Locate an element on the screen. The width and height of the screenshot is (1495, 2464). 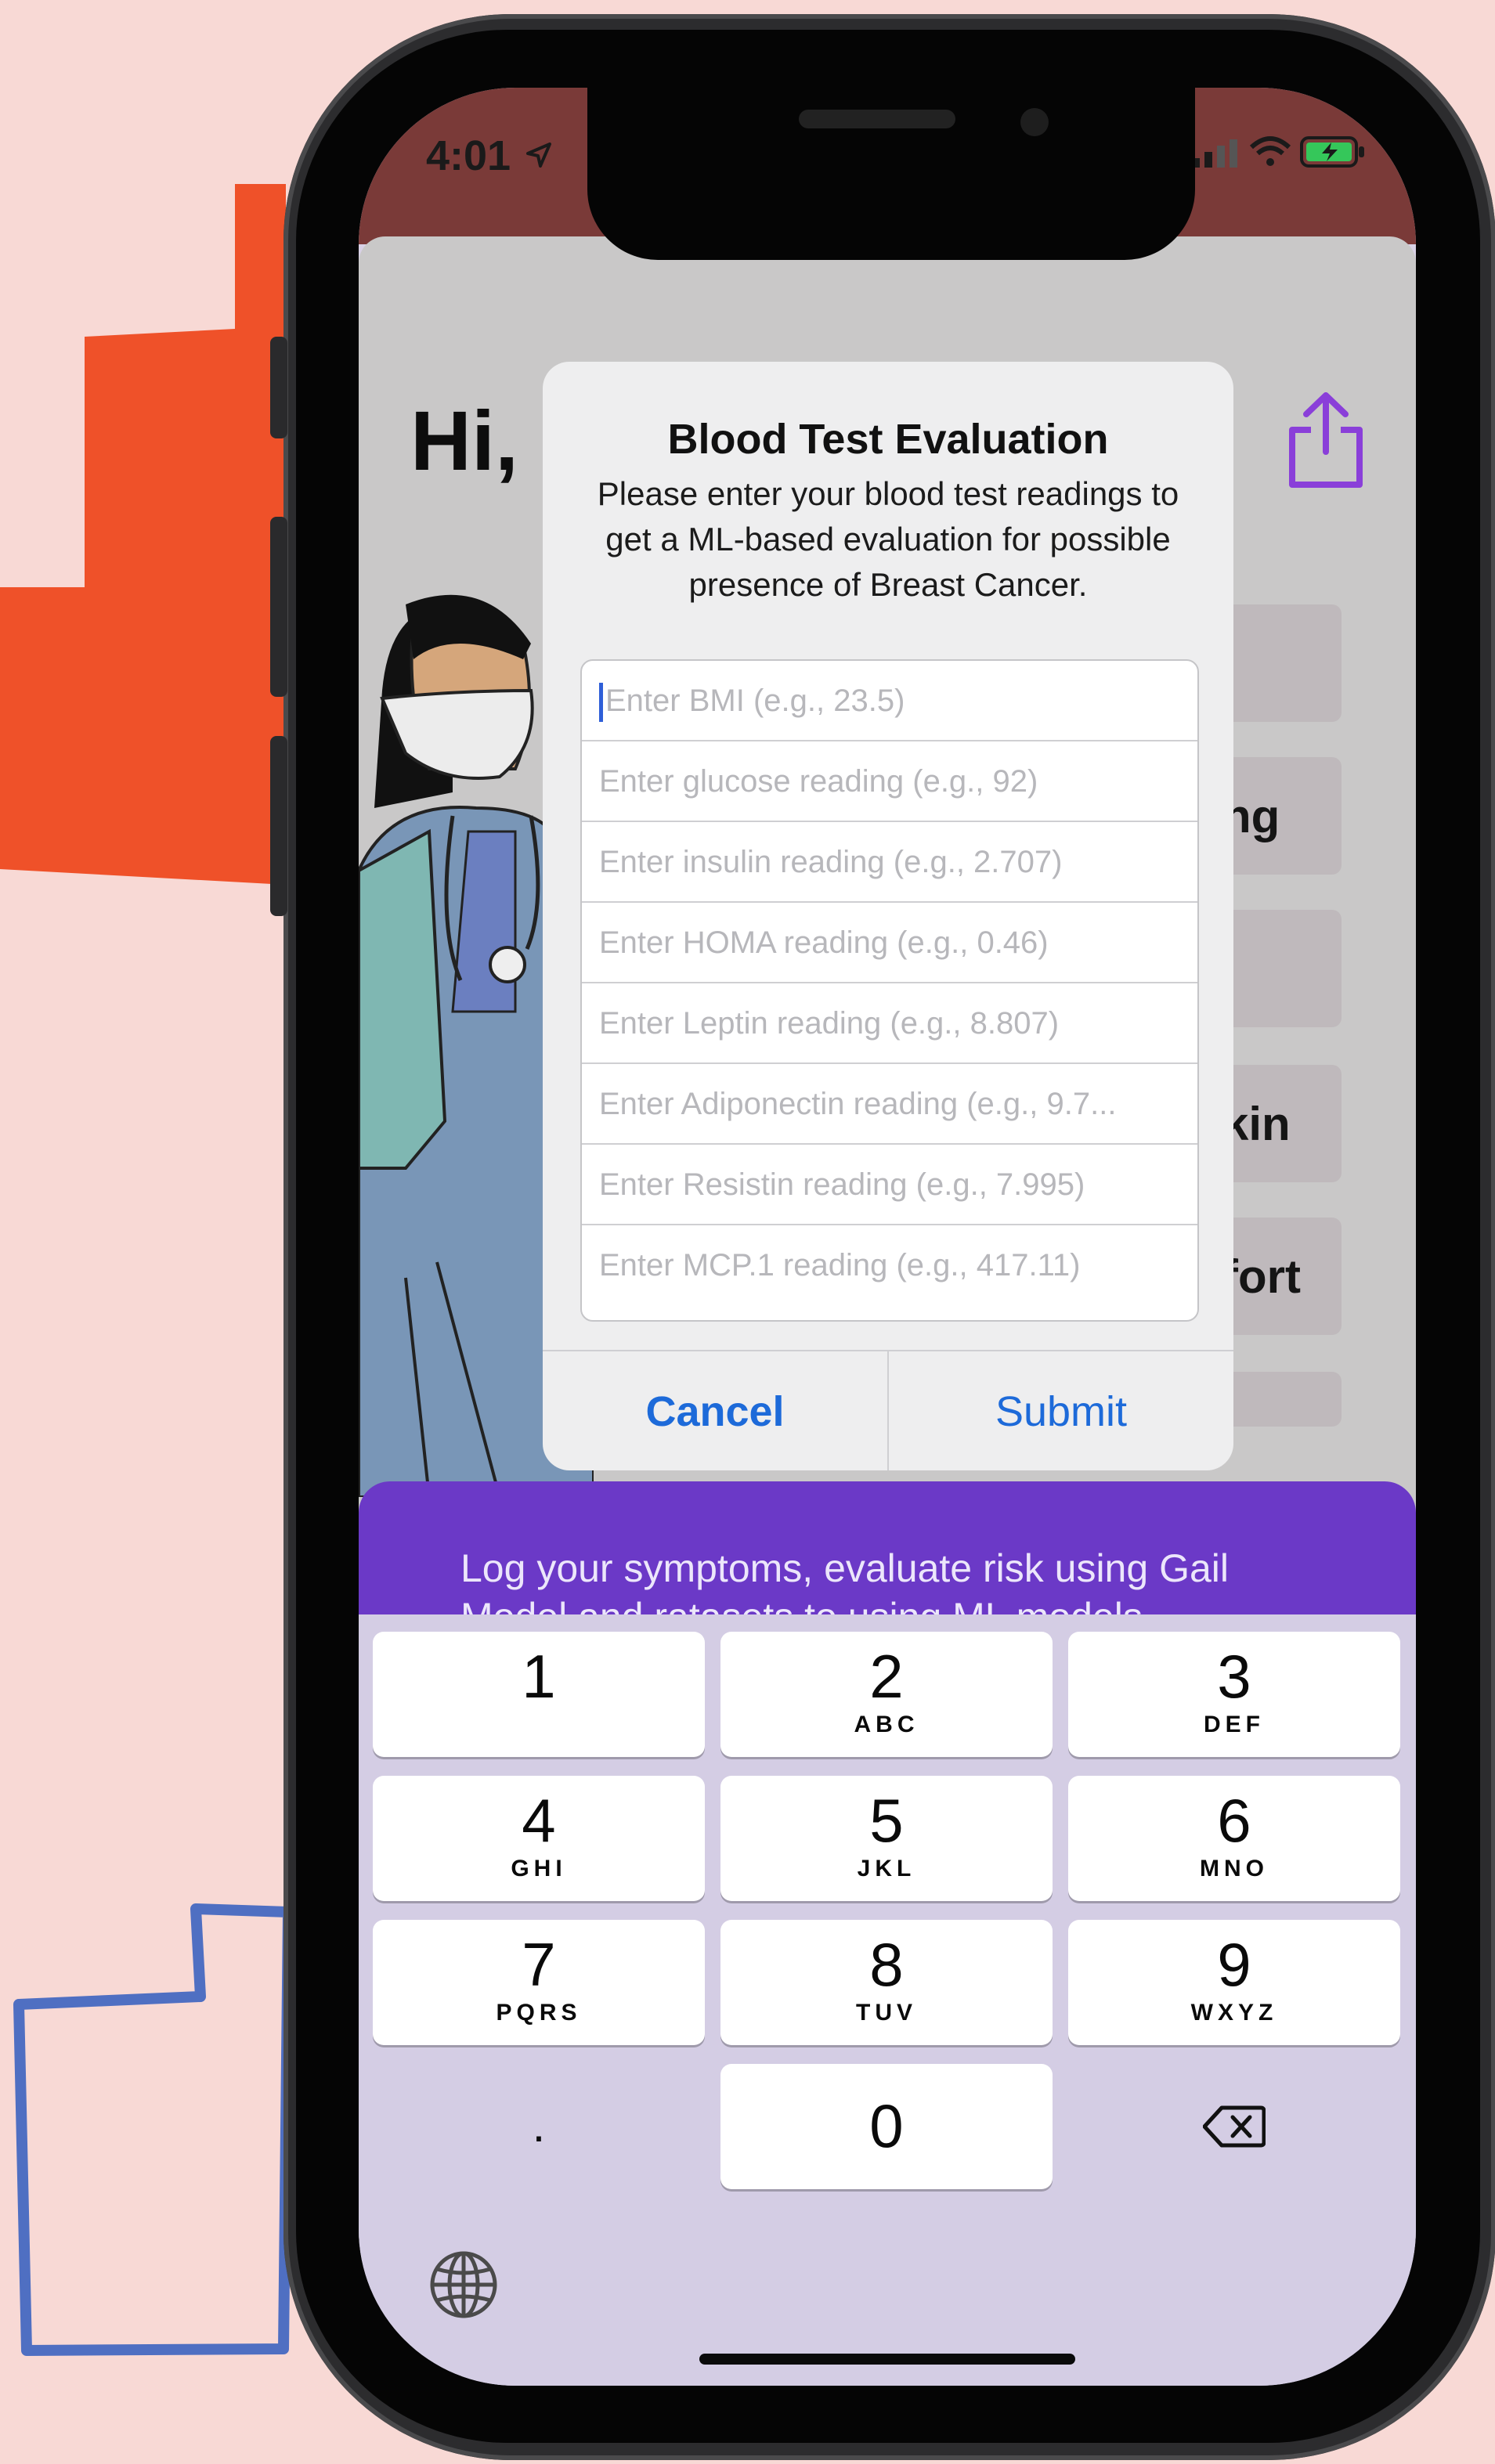
insulin-field: Enter insulin reading (e.g., 2.707) is located at coordinates (889, 863).